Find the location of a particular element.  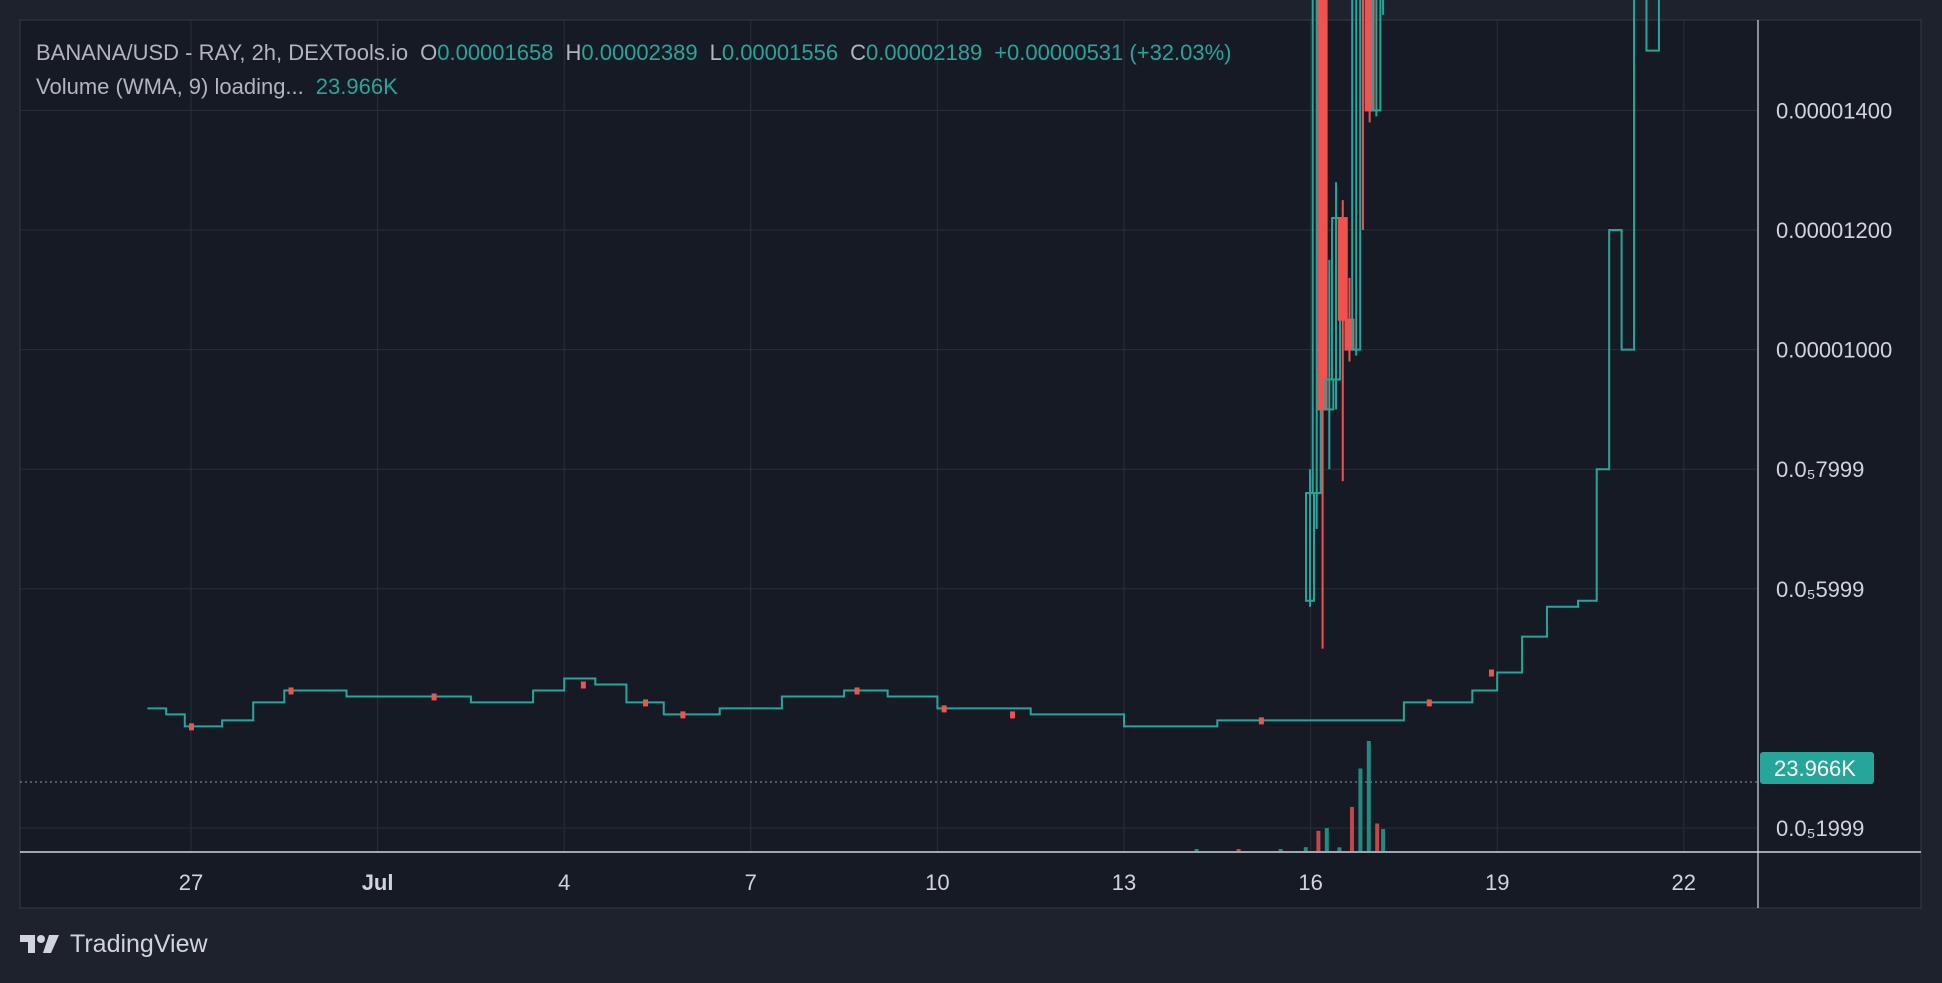

high-value: 0.00002389 is located at coordinates (639, 52).